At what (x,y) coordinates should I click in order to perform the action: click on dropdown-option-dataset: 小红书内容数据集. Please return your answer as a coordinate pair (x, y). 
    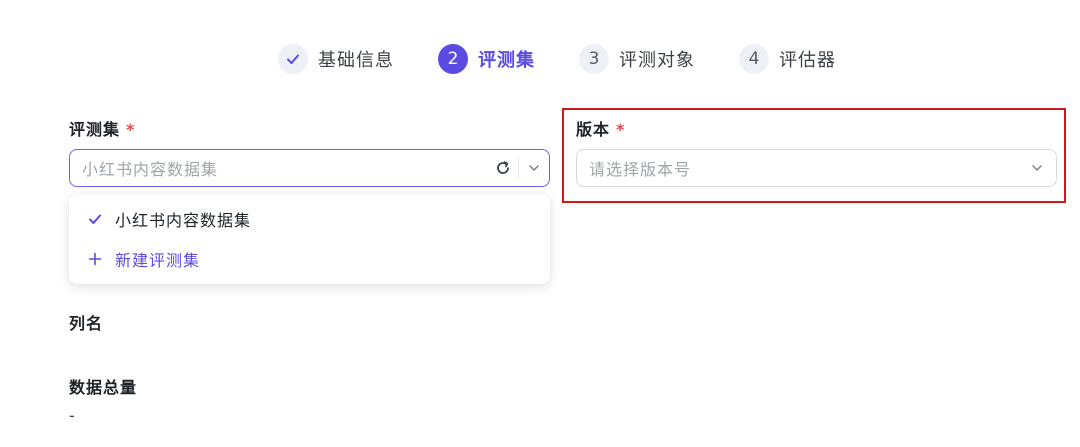
    Looking at the image, I should click on (309, 219).